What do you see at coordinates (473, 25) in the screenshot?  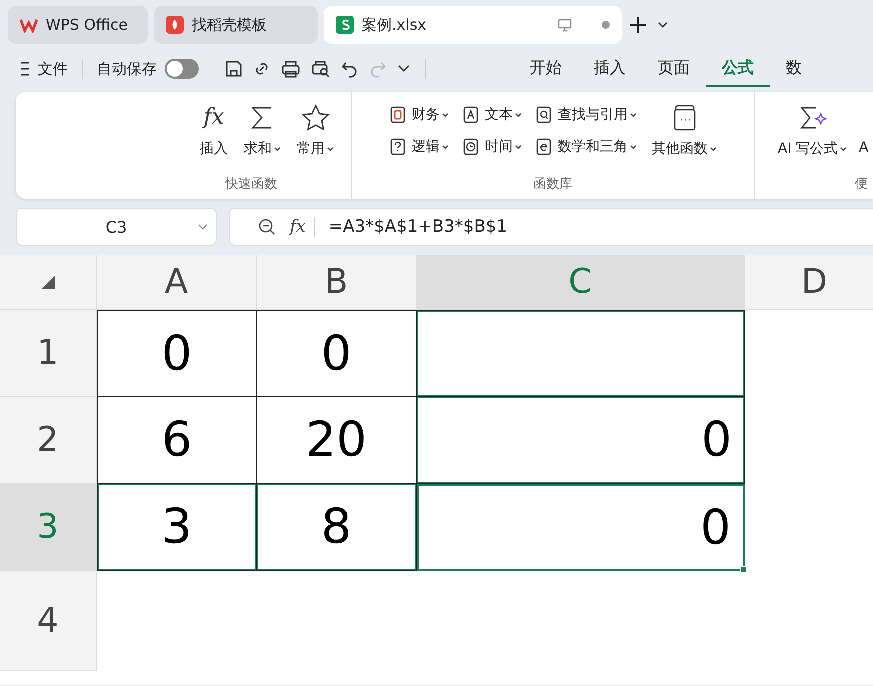 I see `document-tab: 案例.xlsx` at bounding box center [473, 25].